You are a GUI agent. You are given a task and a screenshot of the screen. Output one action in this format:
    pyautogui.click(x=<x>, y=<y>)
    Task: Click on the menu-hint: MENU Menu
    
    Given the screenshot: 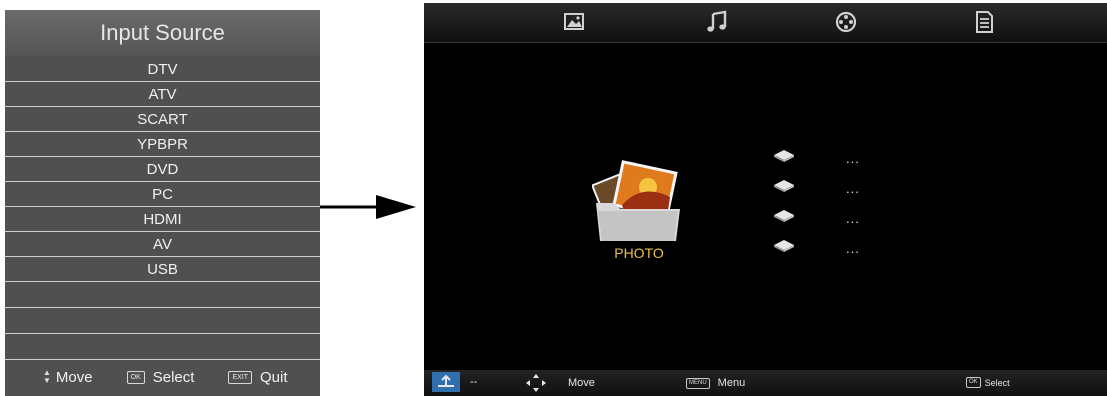 What is the action you would take?
    pyautogui.click(x=715, y=383)
    